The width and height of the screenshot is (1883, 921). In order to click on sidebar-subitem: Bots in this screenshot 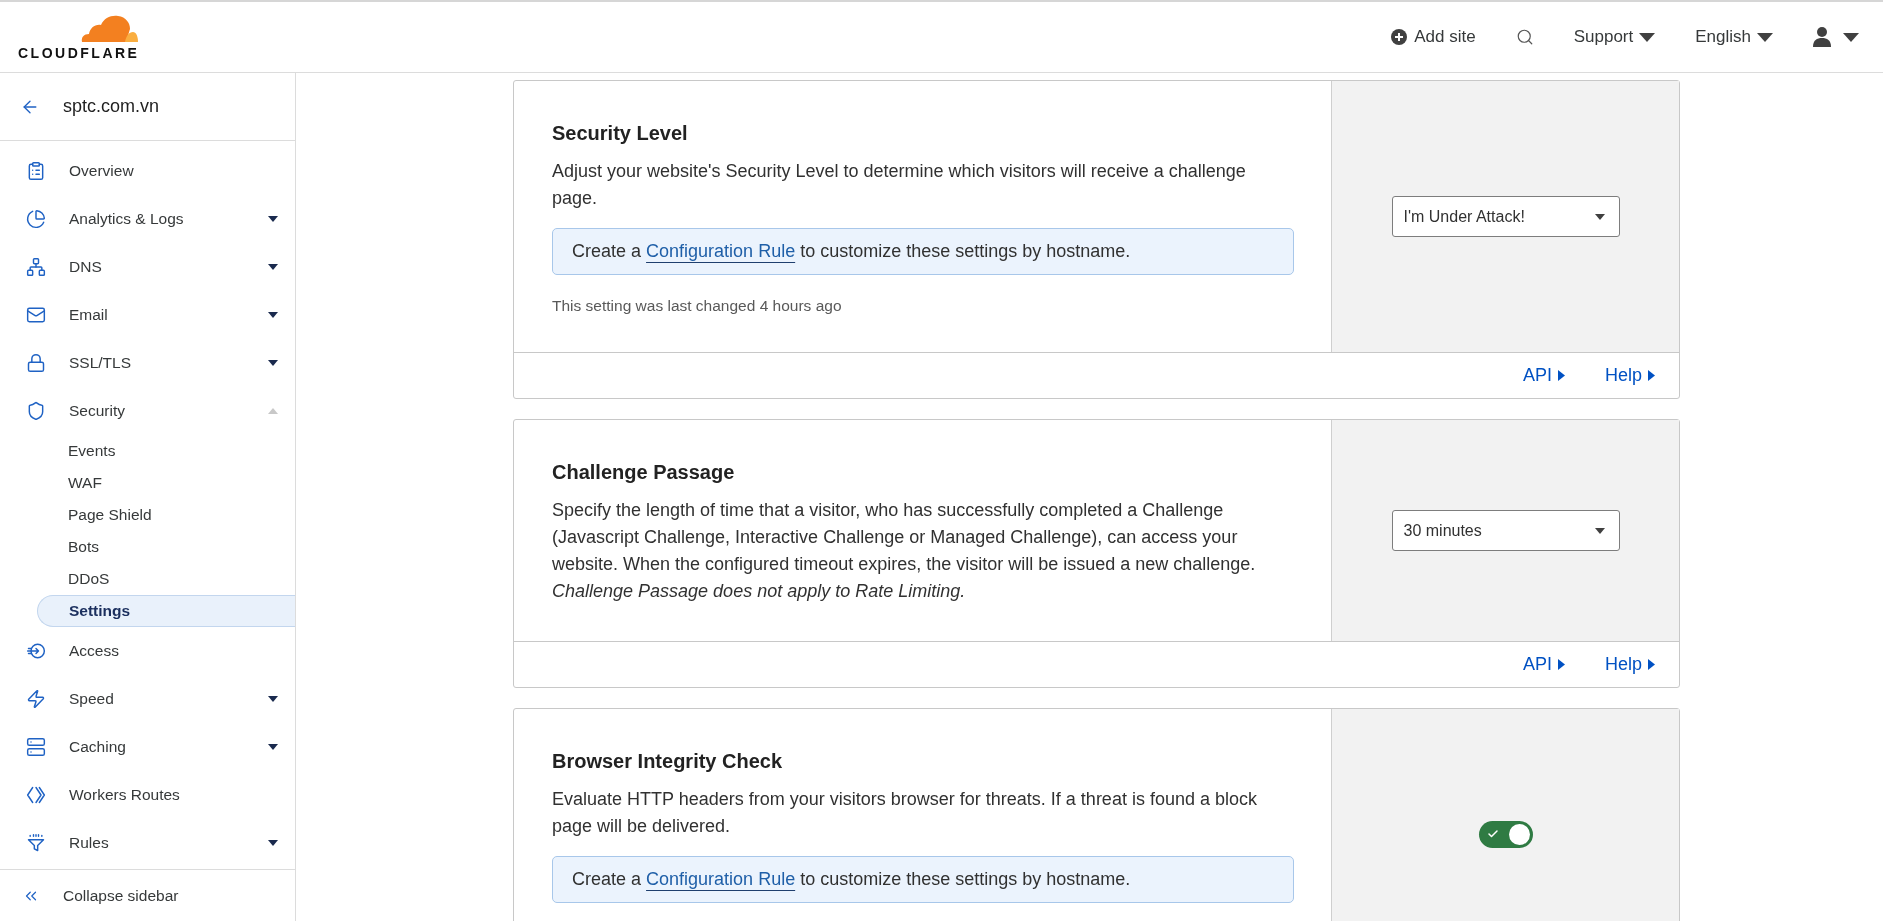, I will do `click(166, 547)`.